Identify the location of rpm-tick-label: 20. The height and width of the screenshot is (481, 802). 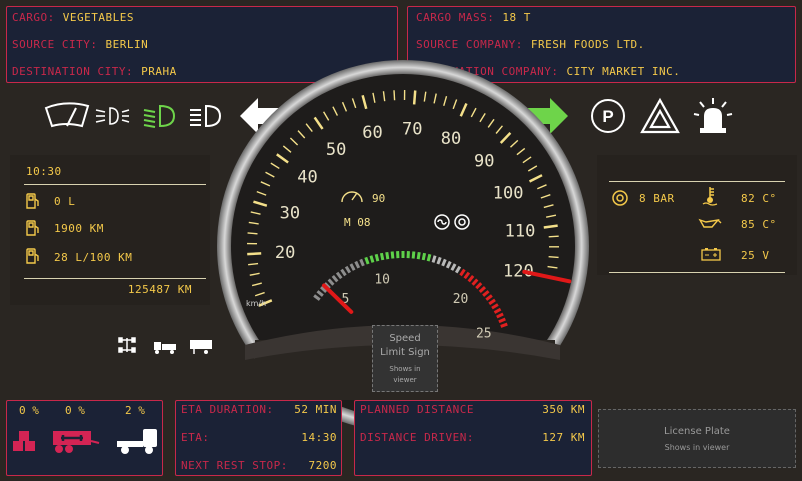
(461, 299).